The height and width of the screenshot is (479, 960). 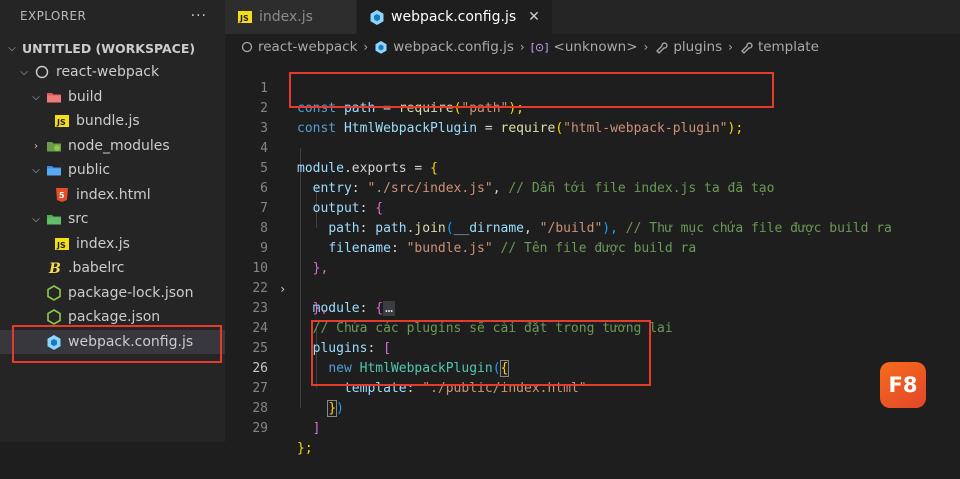 What do you see at coordinates (54, 146) in the screenshot?
I see `node-folder-icon` at bounding box center [54, 146].